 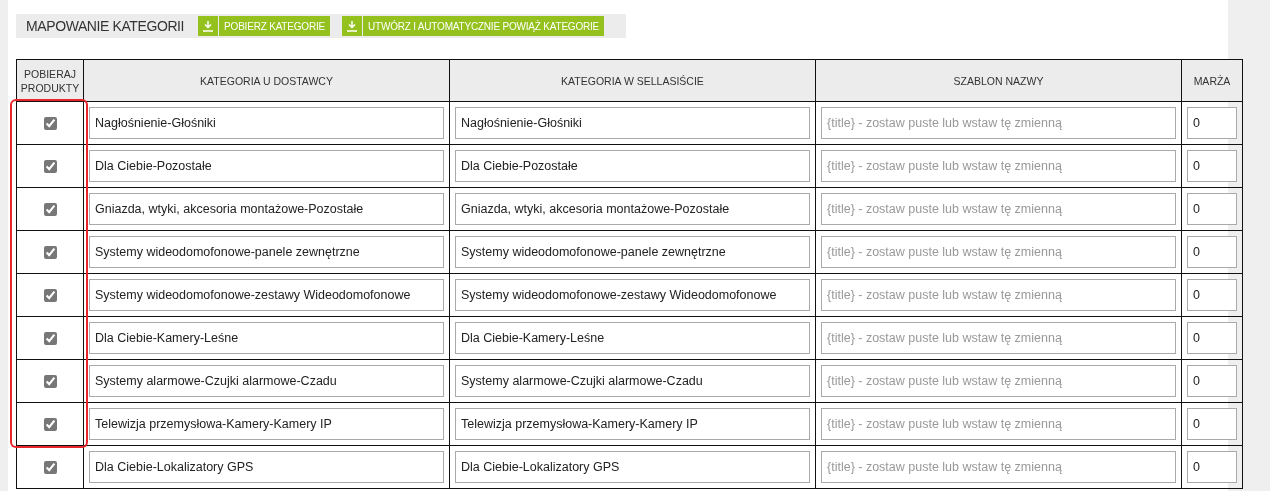 I want to click on section-title: MAPOWANIE KATEGORII, so click(x=105, y=26).